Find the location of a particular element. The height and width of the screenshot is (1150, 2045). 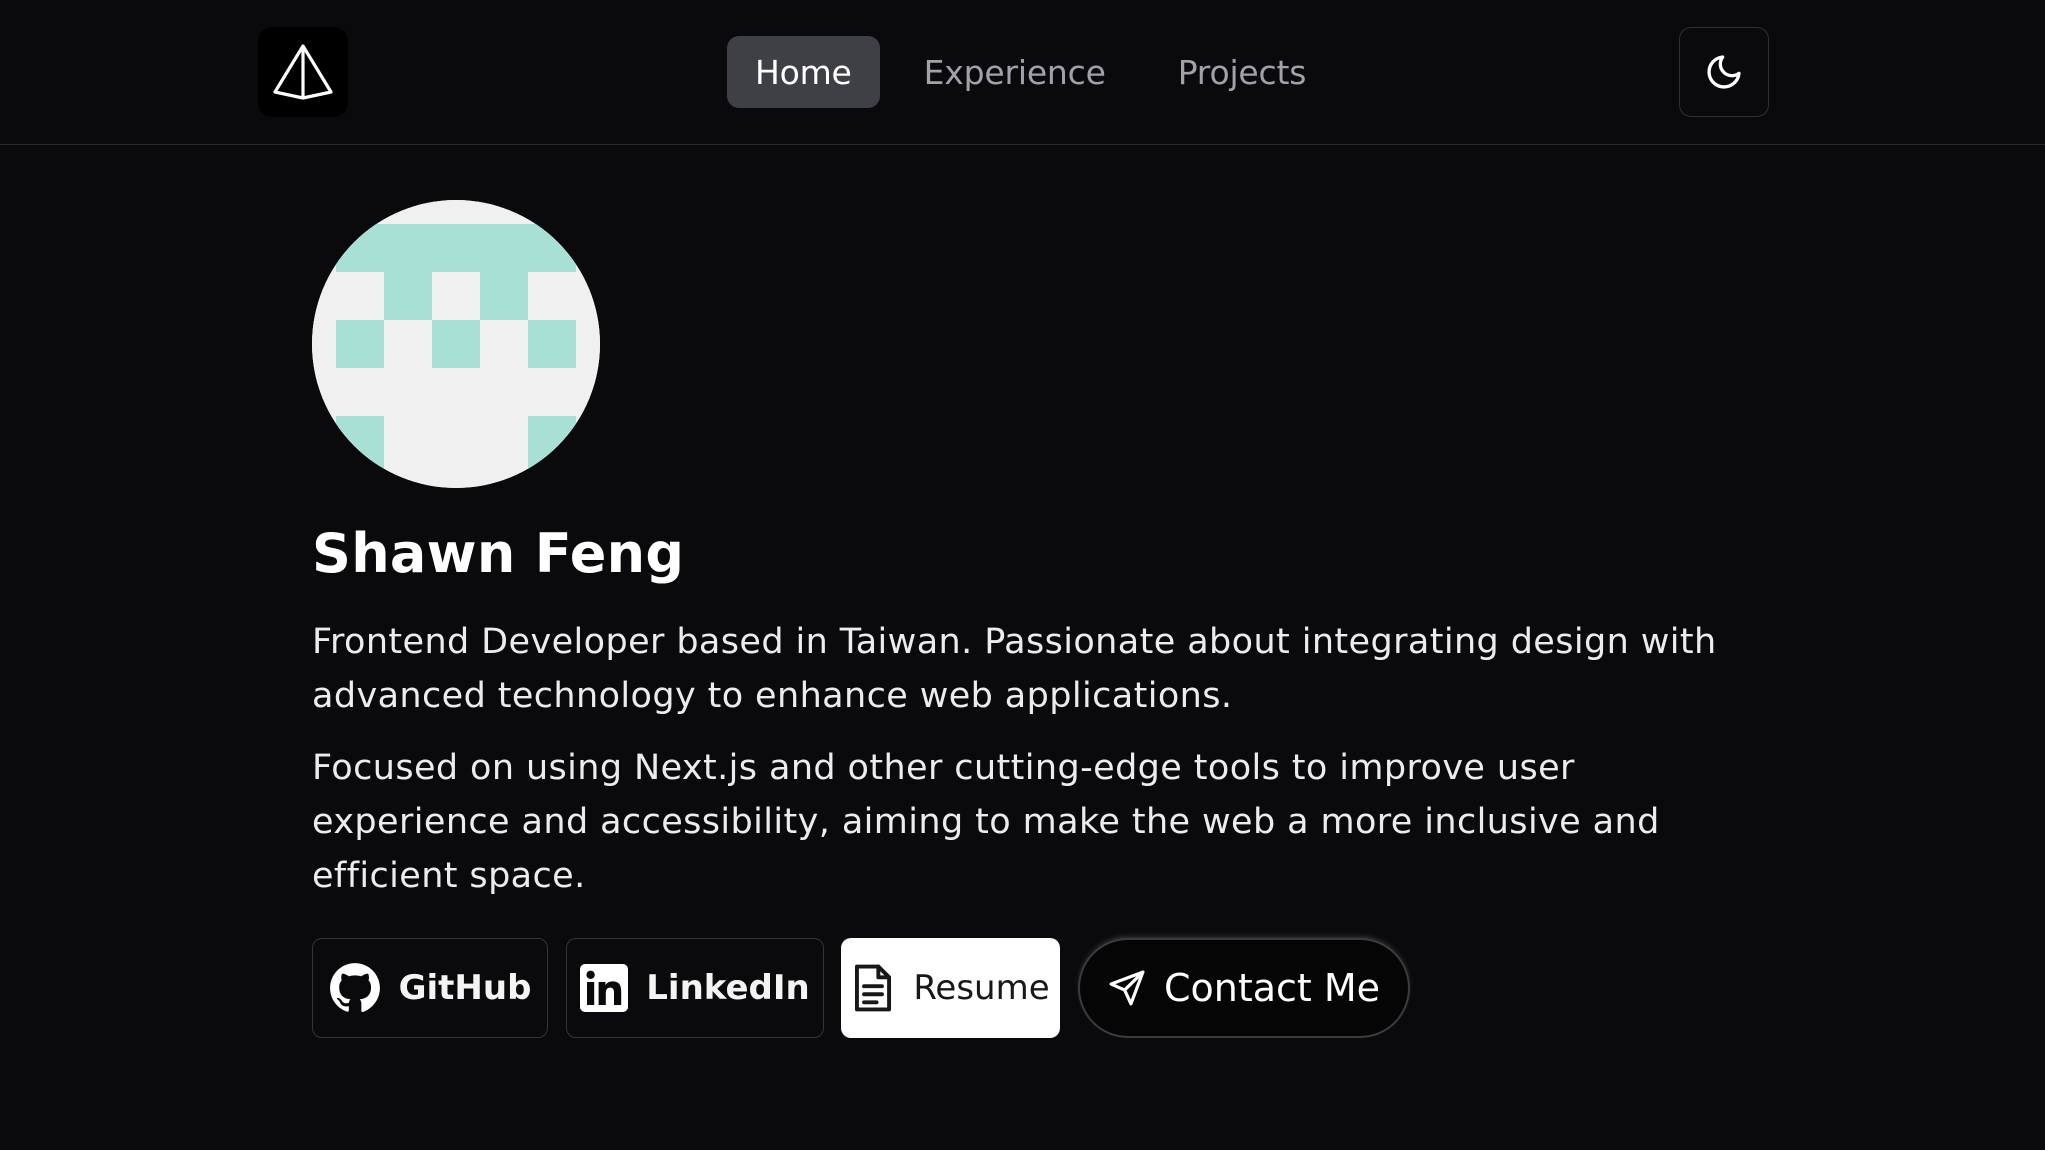

resume-button: Resume is located at coordinates (950, 988).